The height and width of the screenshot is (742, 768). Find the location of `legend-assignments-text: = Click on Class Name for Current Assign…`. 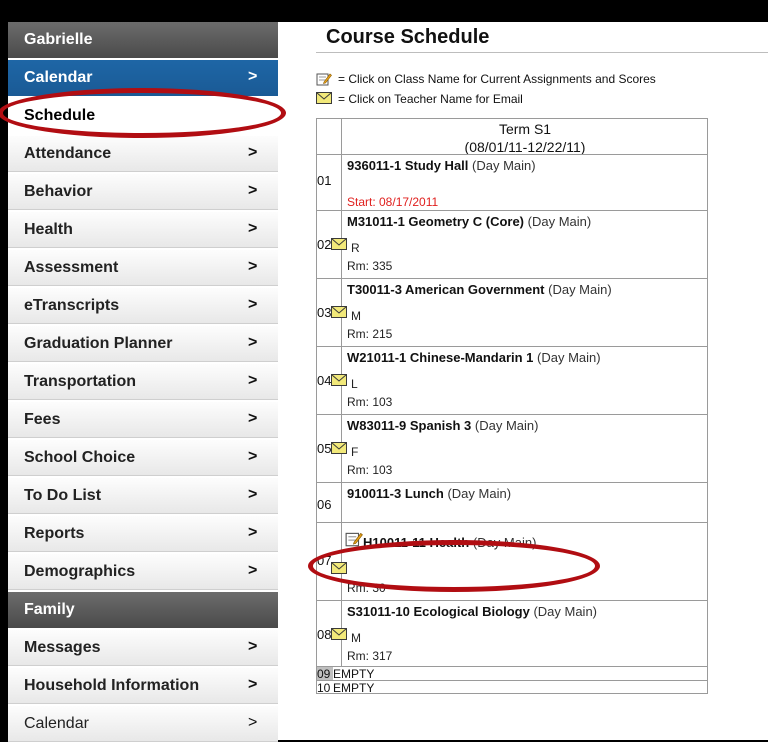

legend-assignments-text: = Click on Class Name for Current Assign… is located at coordinates (497, 79).